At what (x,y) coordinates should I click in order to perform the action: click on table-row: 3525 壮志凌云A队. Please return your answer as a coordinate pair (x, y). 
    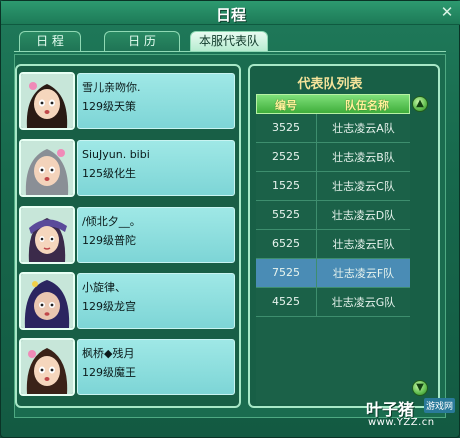
    Looking at the image, I should click on (333, 128).